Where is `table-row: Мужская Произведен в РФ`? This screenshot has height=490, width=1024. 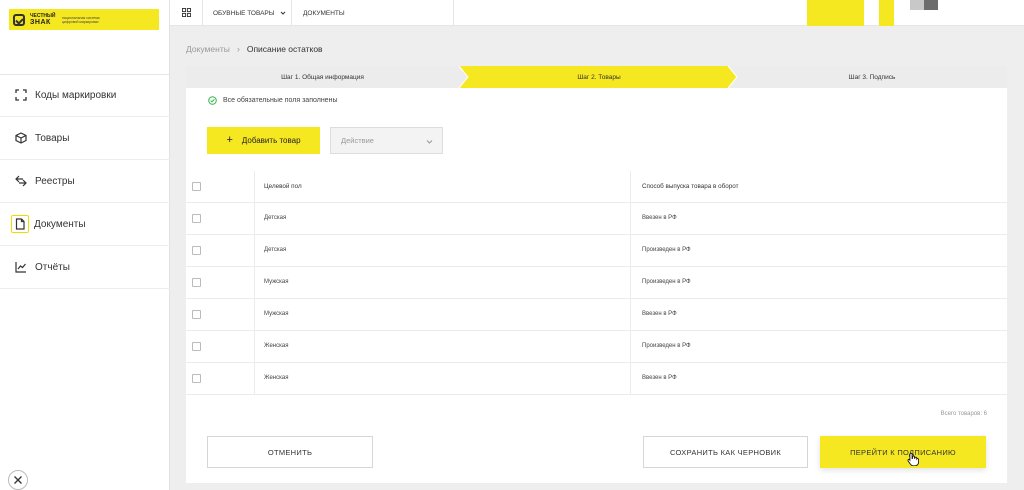 table-row: Мужская Произведен в РФ is located at coordinates (596, 283).